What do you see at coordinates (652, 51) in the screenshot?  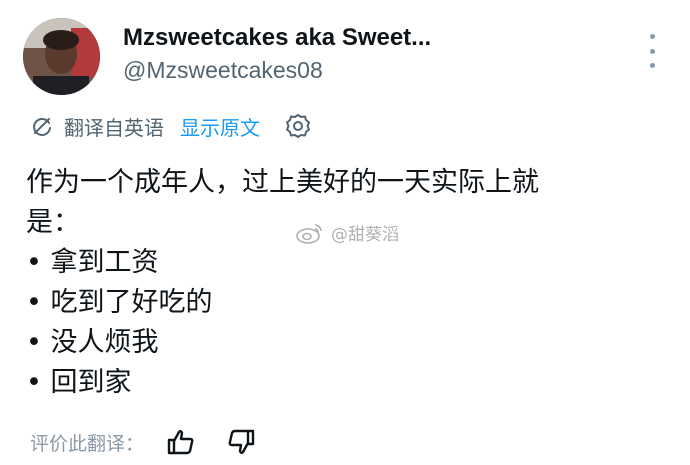 I see `more-options-button` at bounding box center [652, 51].